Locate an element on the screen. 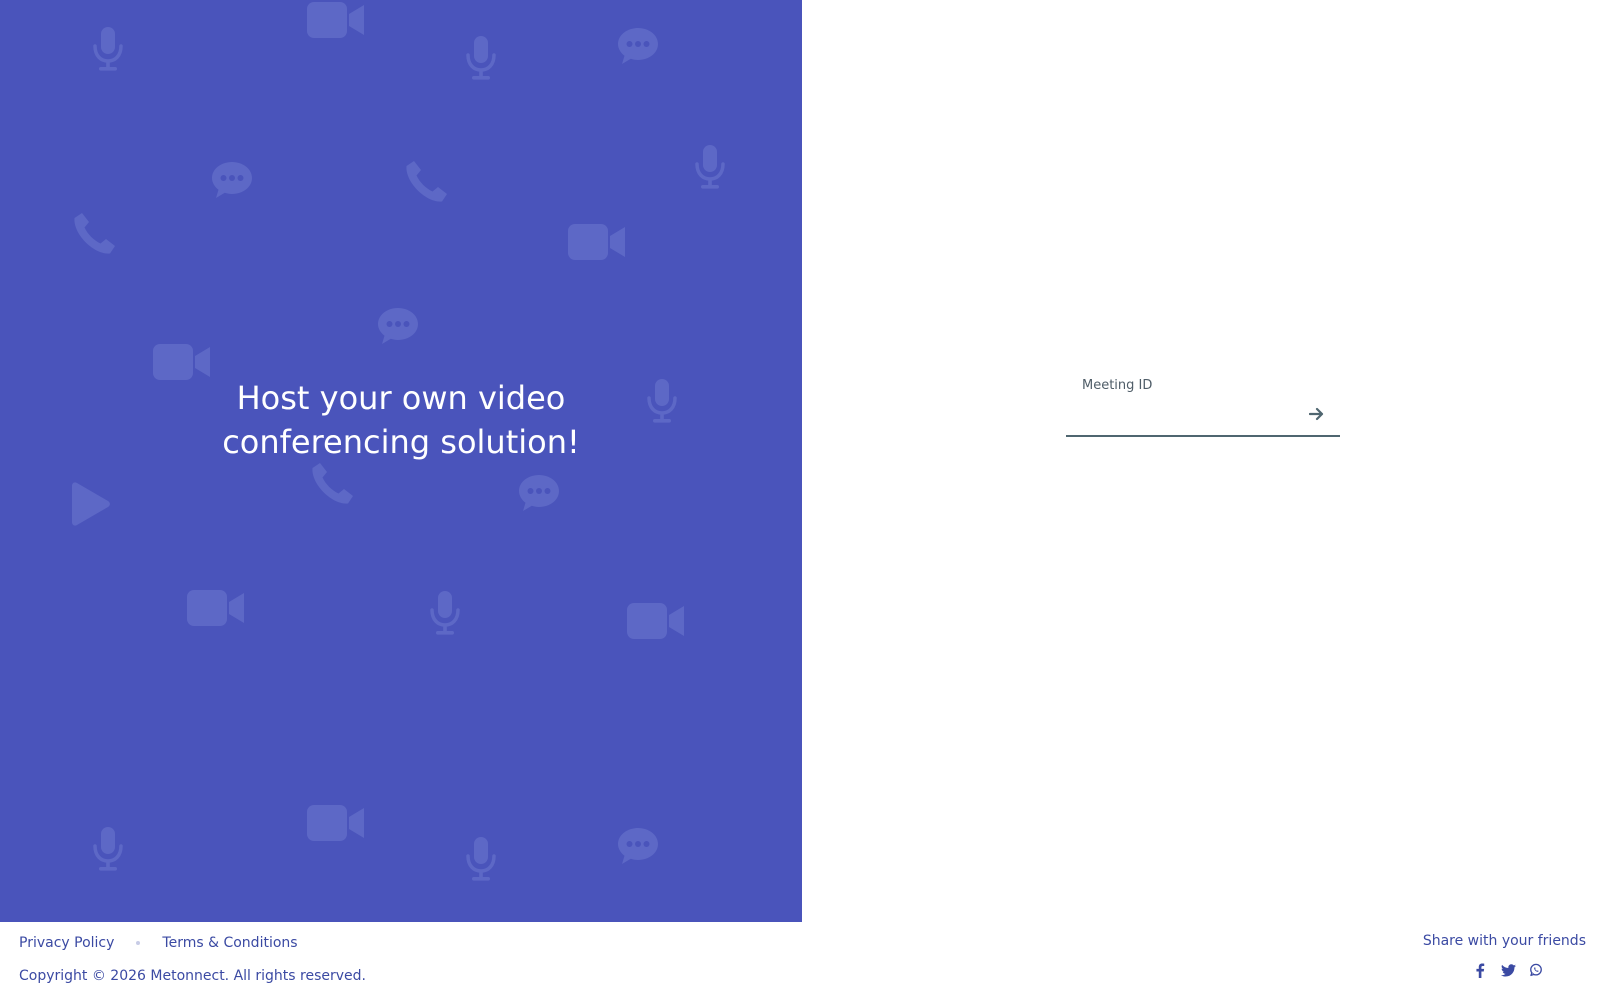 This screenshot has height=1000, width=1600. join-meeting-form: Meeting ID is located at coordinates (1203, 406).